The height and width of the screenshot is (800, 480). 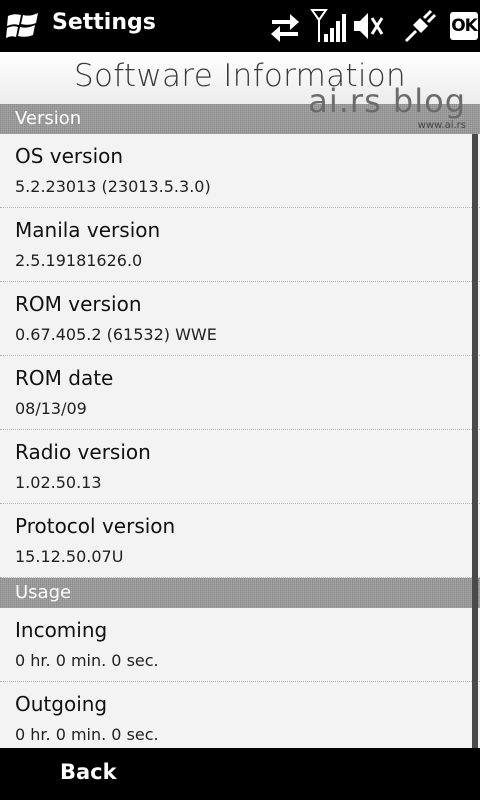 I want to click on watermark-url: www.ai.rs, so click(x=441, y=125).